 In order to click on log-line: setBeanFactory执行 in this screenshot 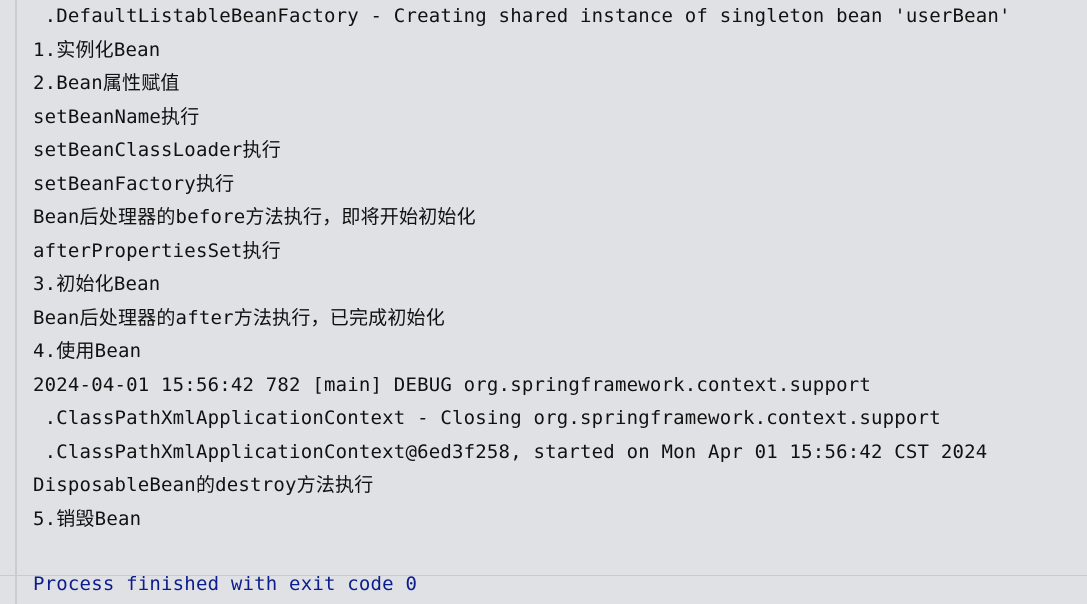, I will do `click(134, 183)`.